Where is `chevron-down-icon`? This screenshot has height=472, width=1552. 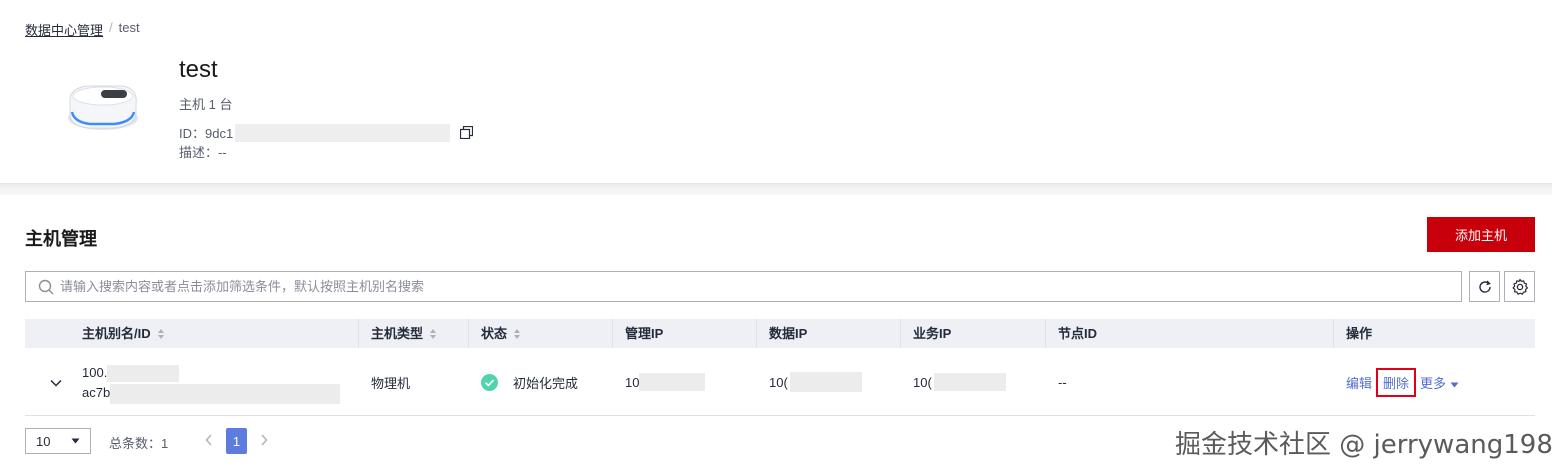
chevron-down-icon is located at coordinates (56, 383).